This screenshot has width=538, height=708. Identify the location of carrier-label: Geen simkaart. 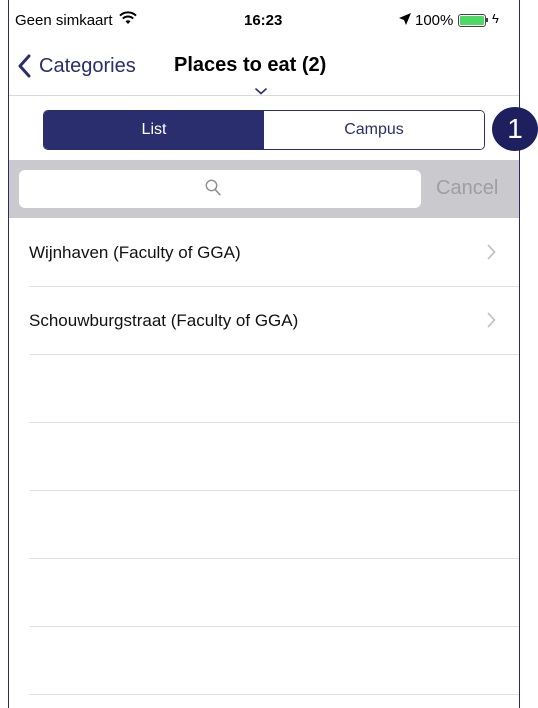
(64, 20).